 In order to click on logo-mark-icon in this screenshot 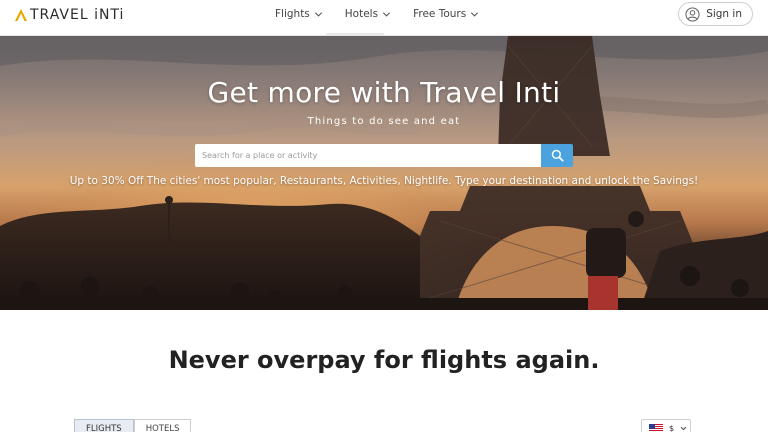, I will do `click(21, 15)`.